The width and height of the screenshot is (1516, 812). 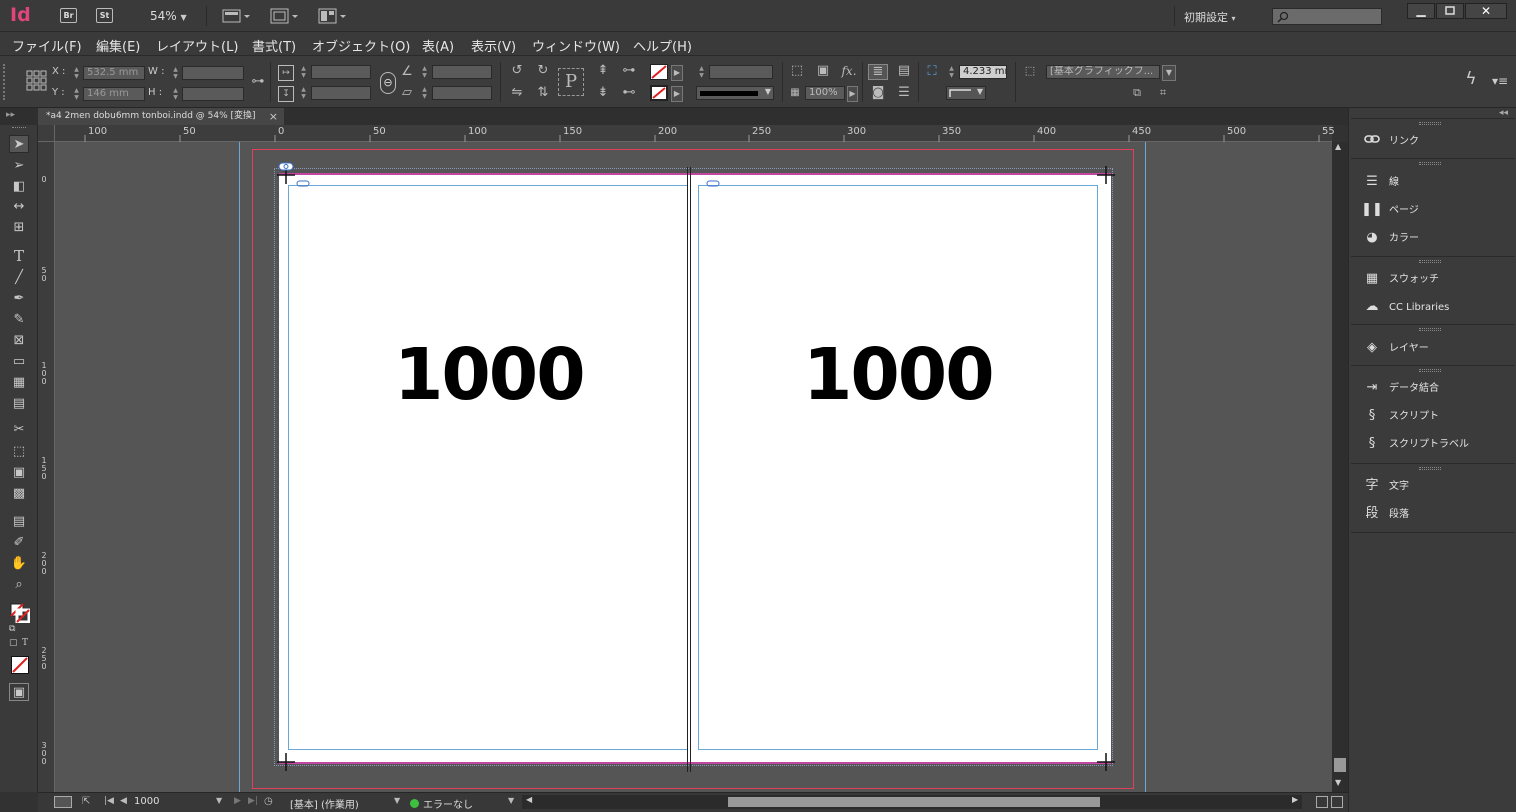 I want to click on menu-edit: 編集(E), so click(x=118, y=45).